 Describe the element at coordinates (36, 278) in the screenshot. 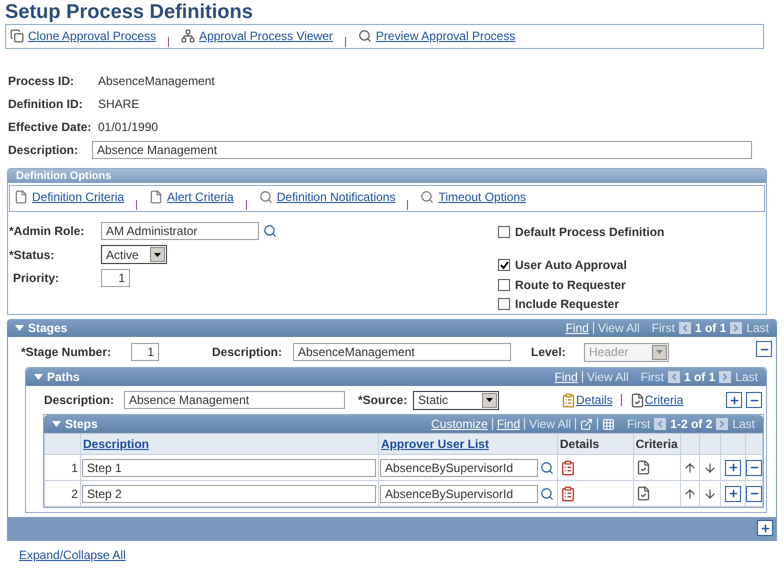

I see `field-label: Priority:` at that location.